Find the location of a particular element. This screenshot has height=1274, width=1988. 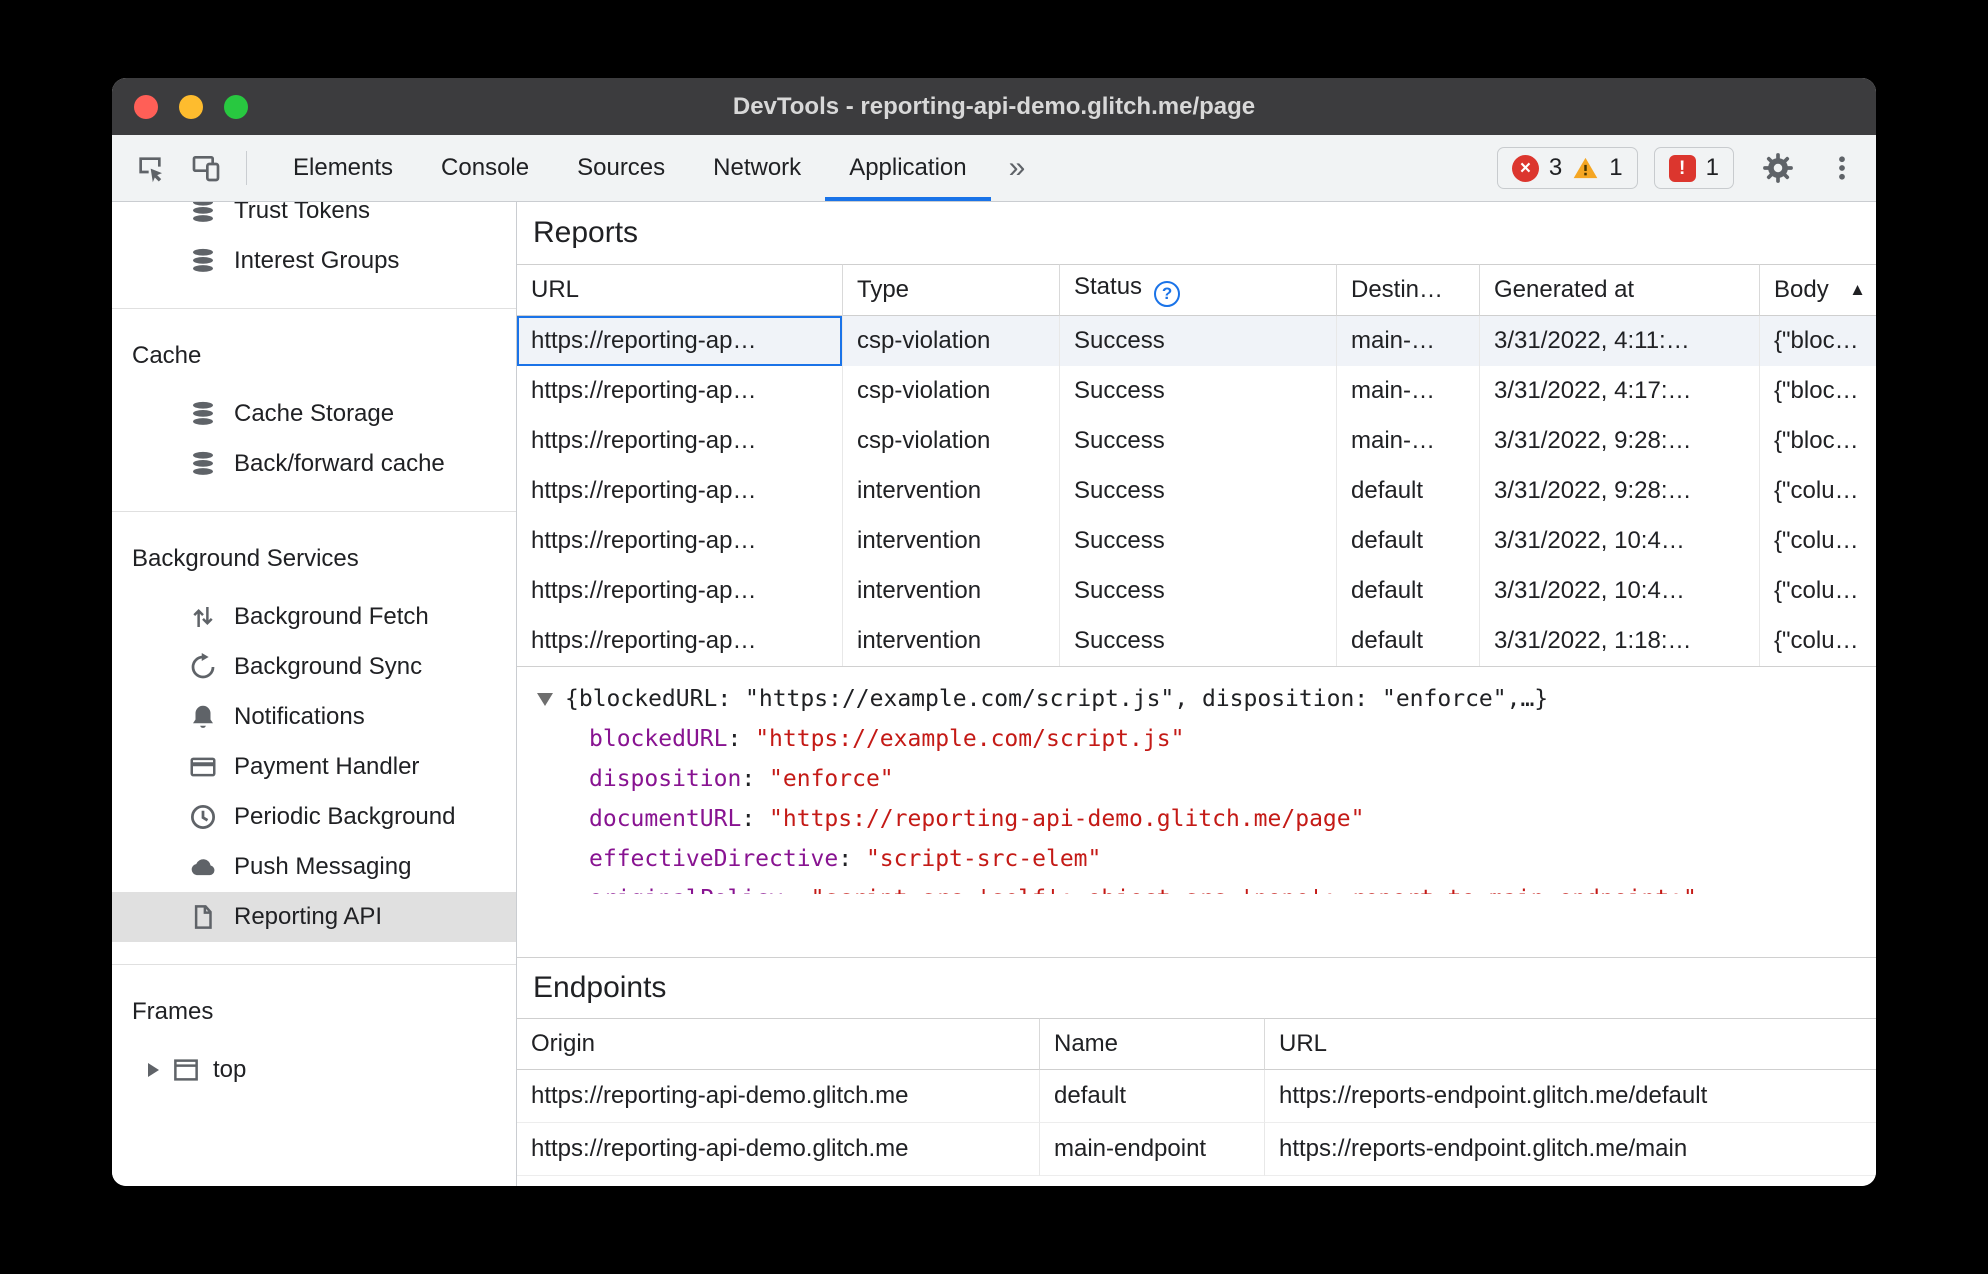

column-header-generated-at: Generated at is located at coordinates (1620, 290).